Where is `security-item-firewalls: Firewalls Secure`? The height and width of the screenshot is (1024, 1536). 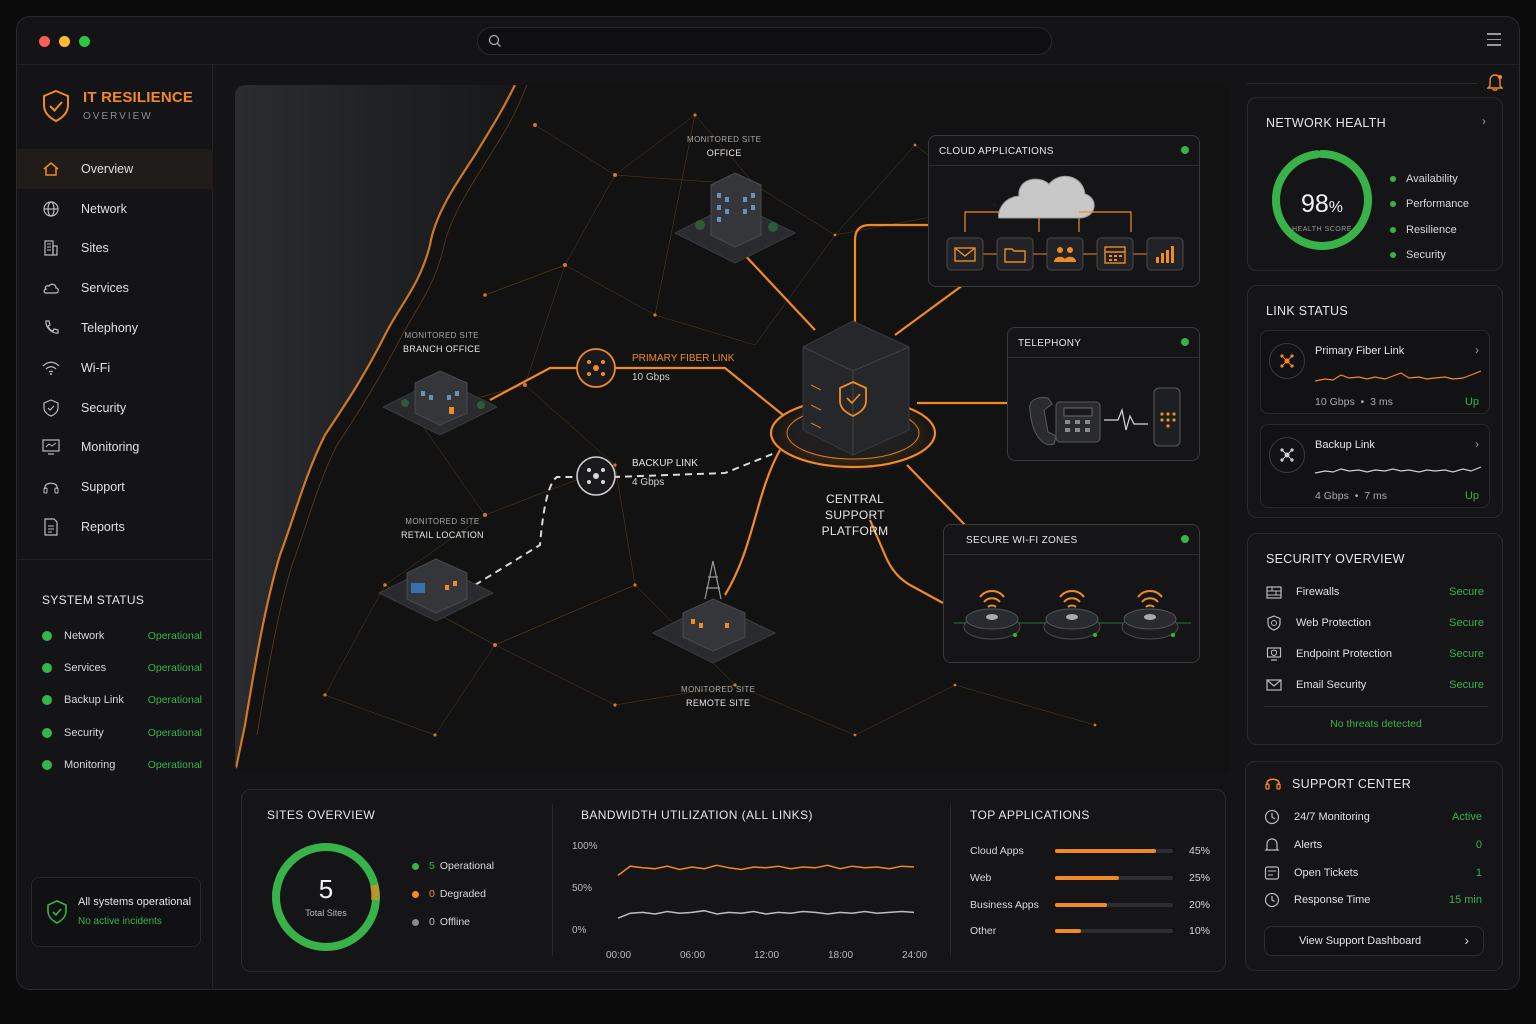 security-item-firewalls: Firewalls Secure is located at coordinates (1375, 592).